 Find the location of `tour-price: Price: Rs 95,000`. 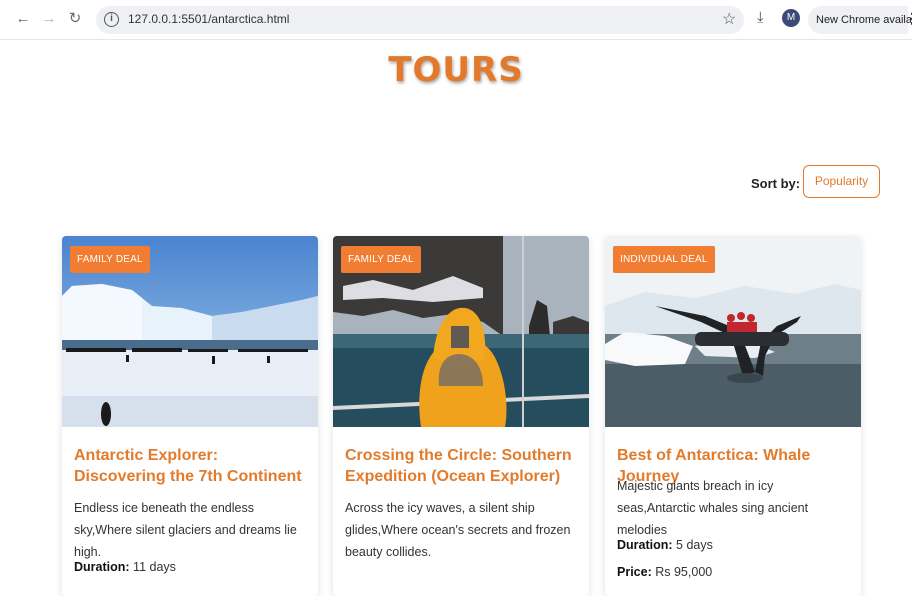

tour-price: Price: Rs 95,000 is located at coordinates (664, 572).